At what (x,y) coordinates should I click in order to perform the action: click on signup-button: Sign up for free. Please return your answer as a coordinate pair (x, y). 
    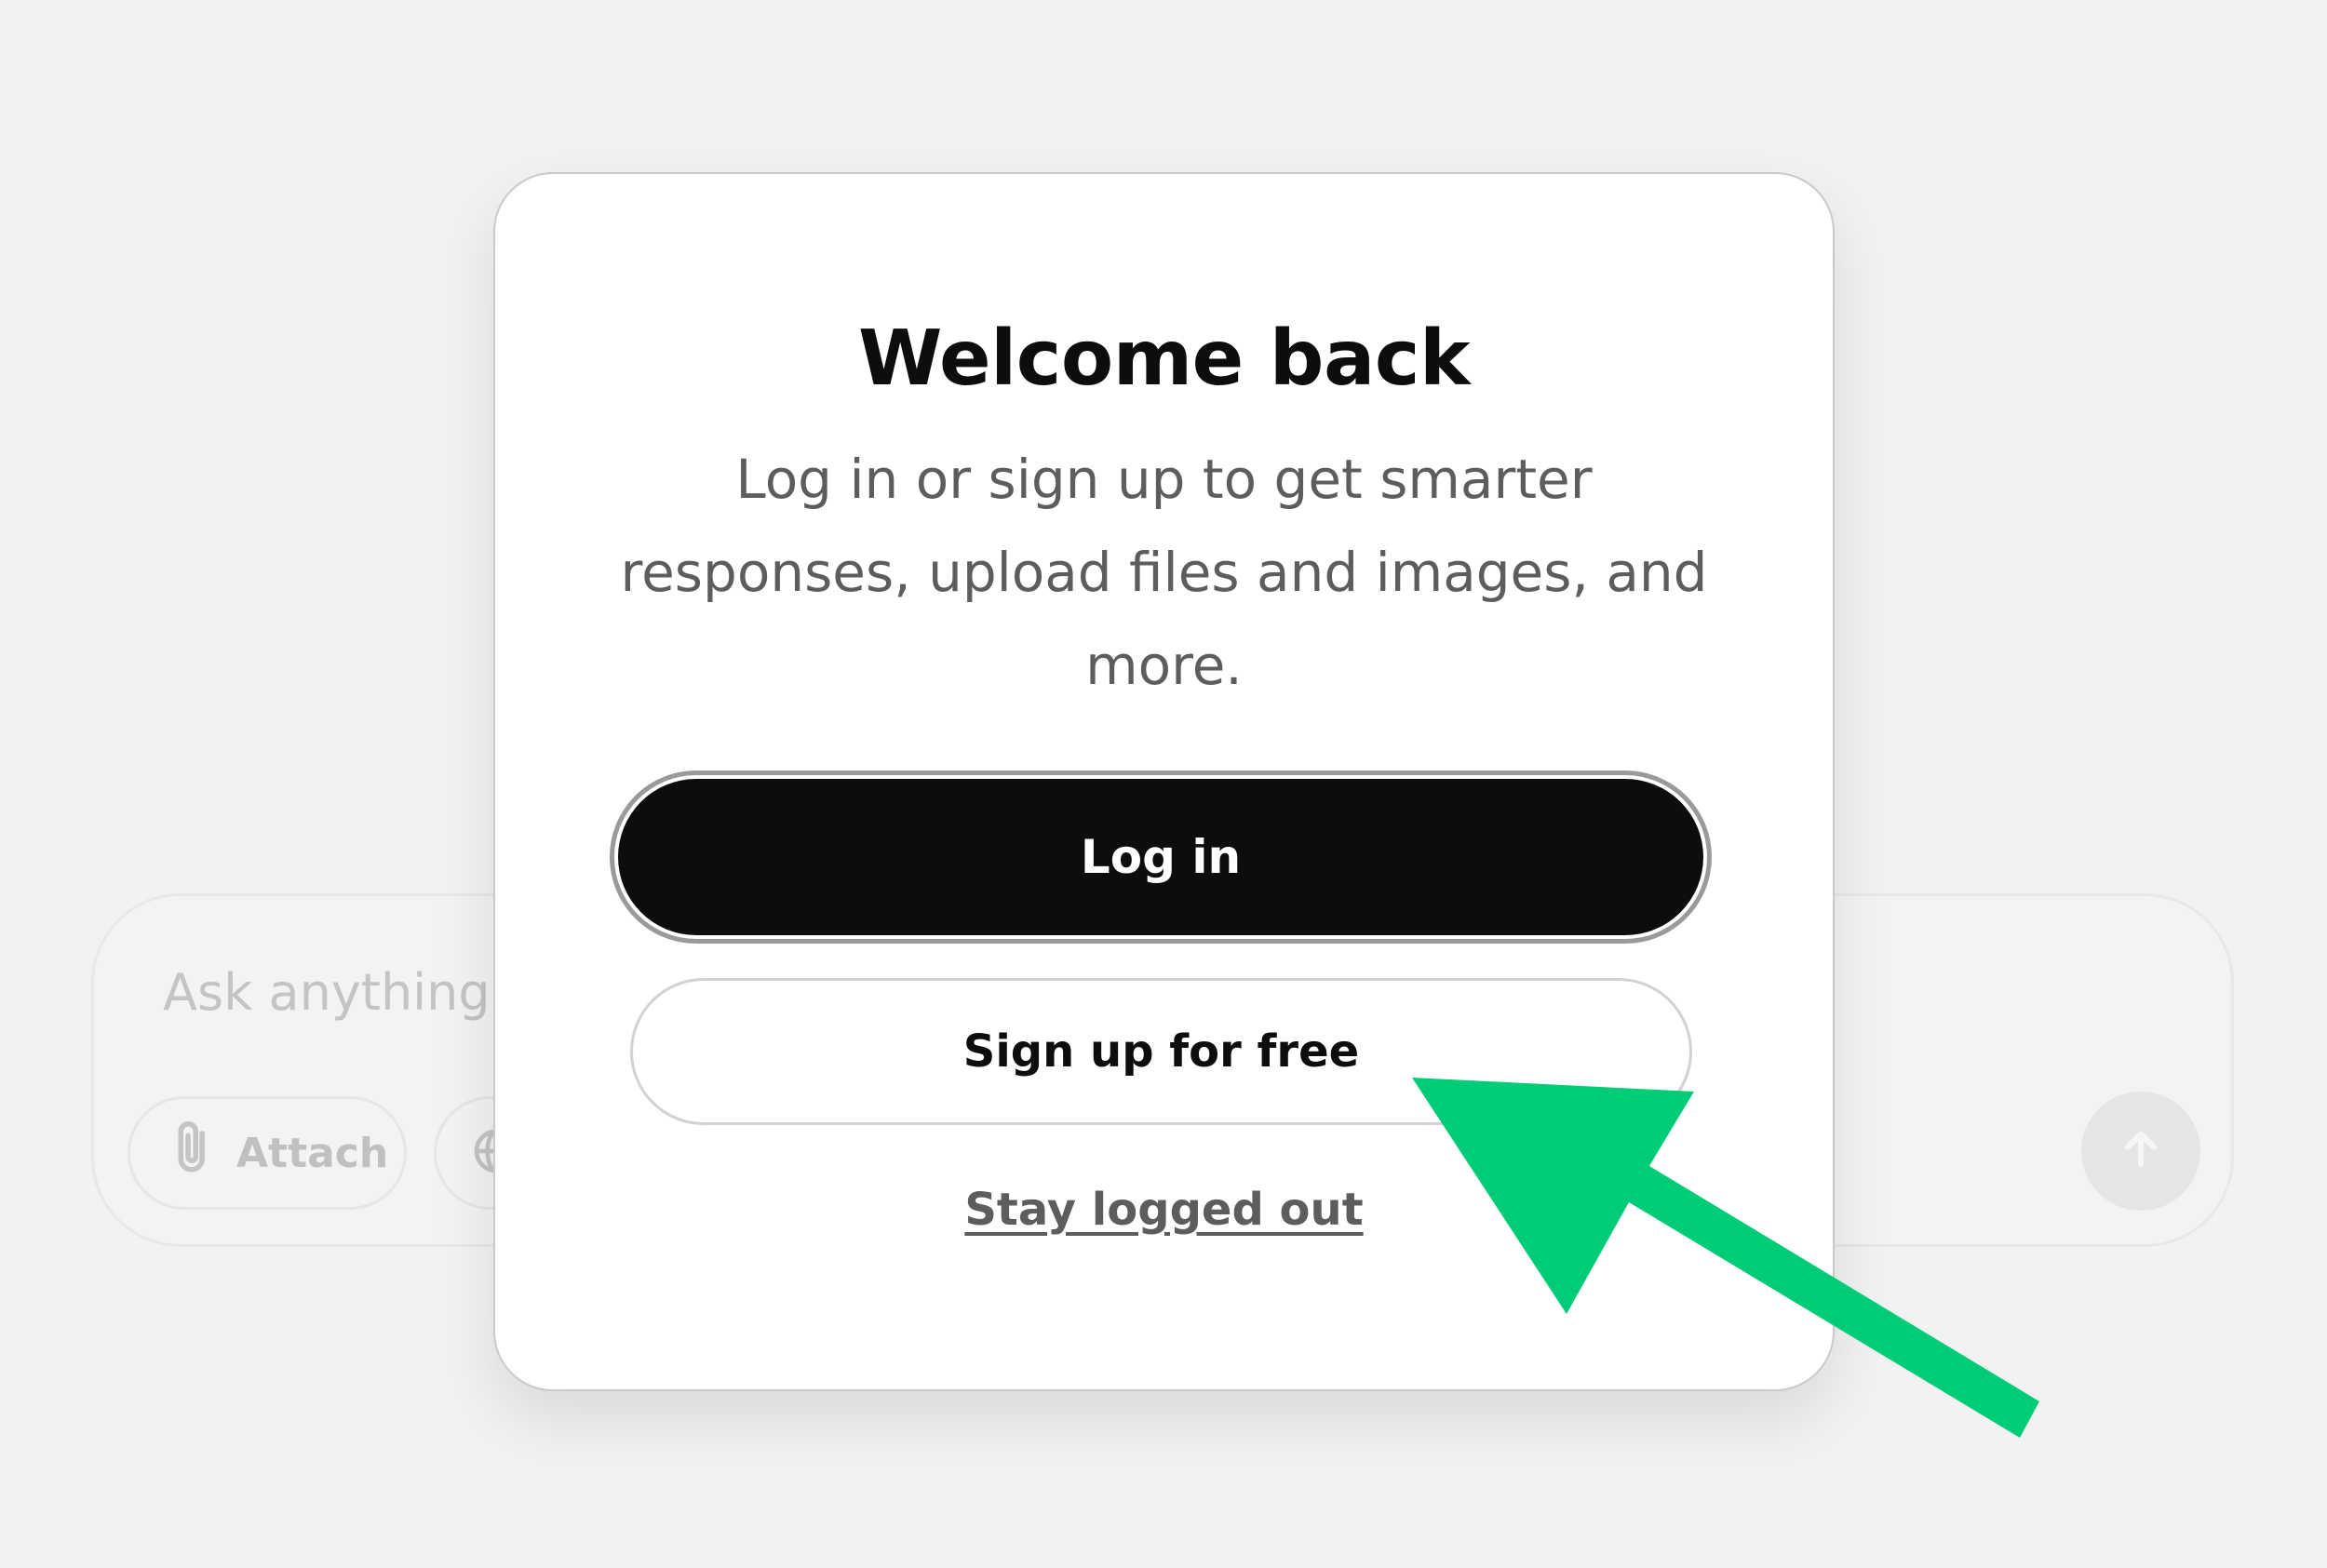
    Looking at the image, I should click on (1161, 1051).